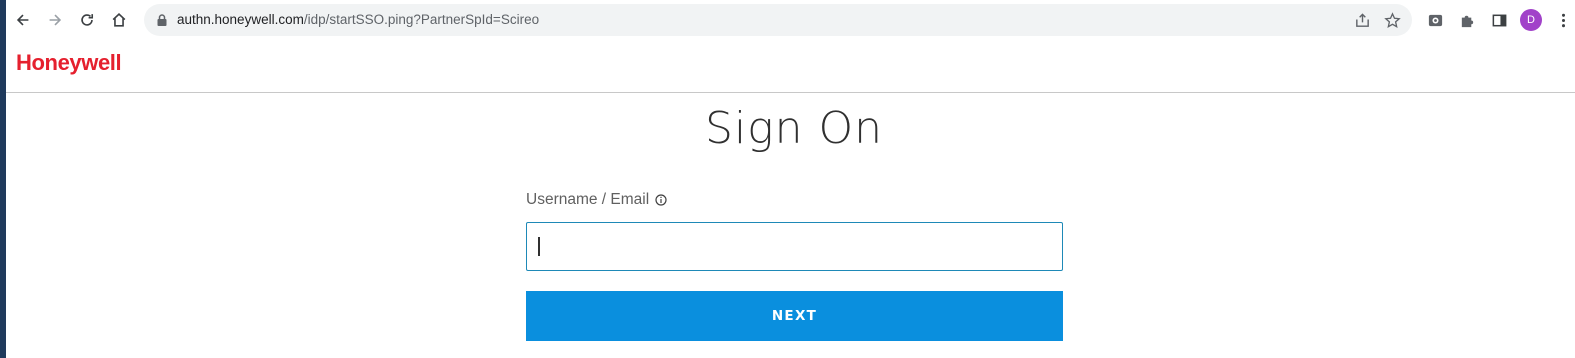  I want to click on lock-icon, so click(162, 20).